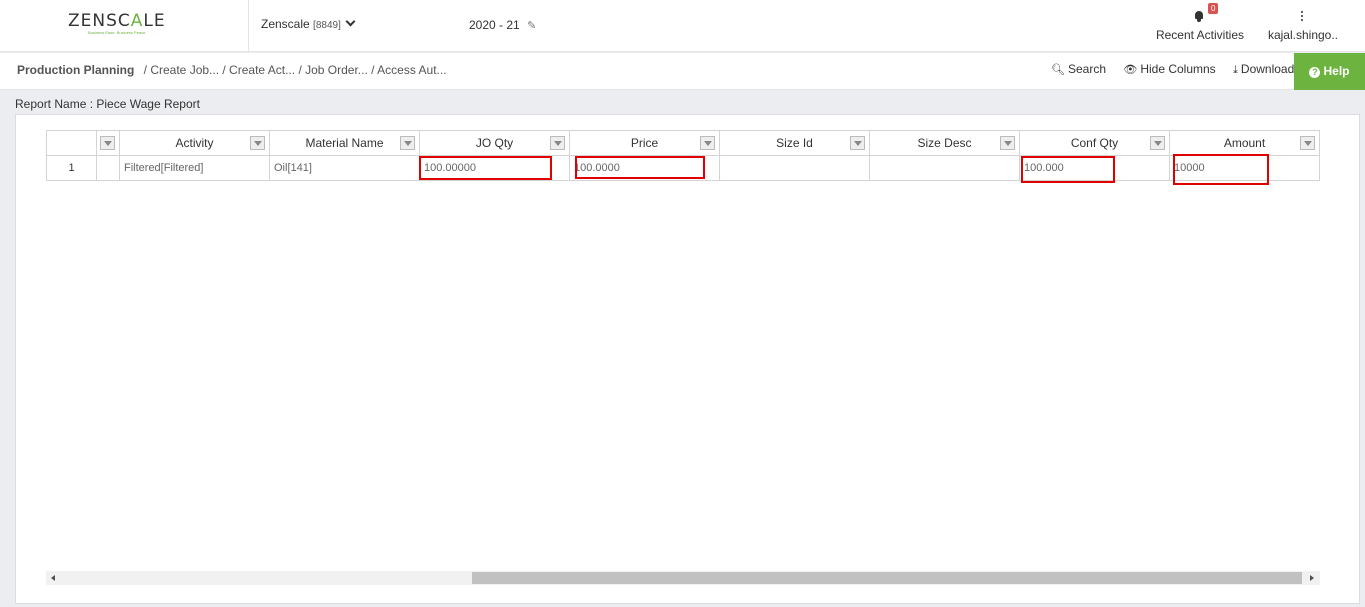  I want to click on logo-tagline: Business Ease. Business Peace., so click(117, 32).